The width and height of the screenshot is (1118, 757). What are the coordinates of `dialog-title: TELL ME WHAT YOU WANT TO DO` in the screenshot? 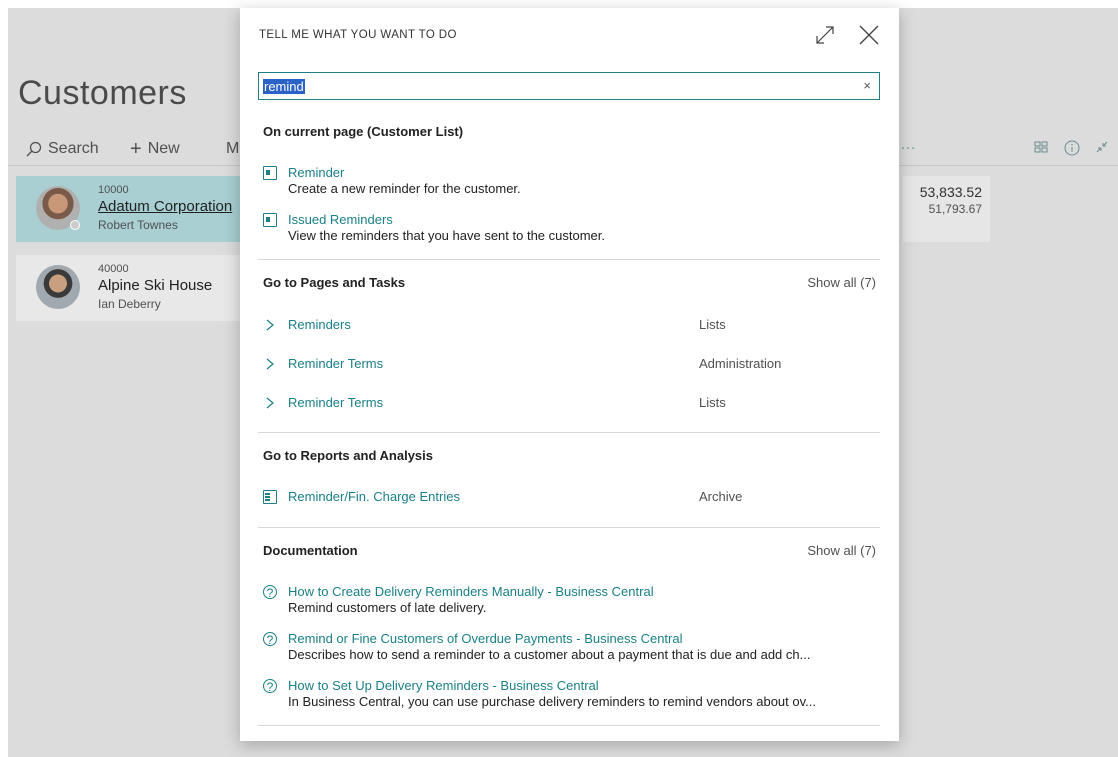 It's located at (358, 35).